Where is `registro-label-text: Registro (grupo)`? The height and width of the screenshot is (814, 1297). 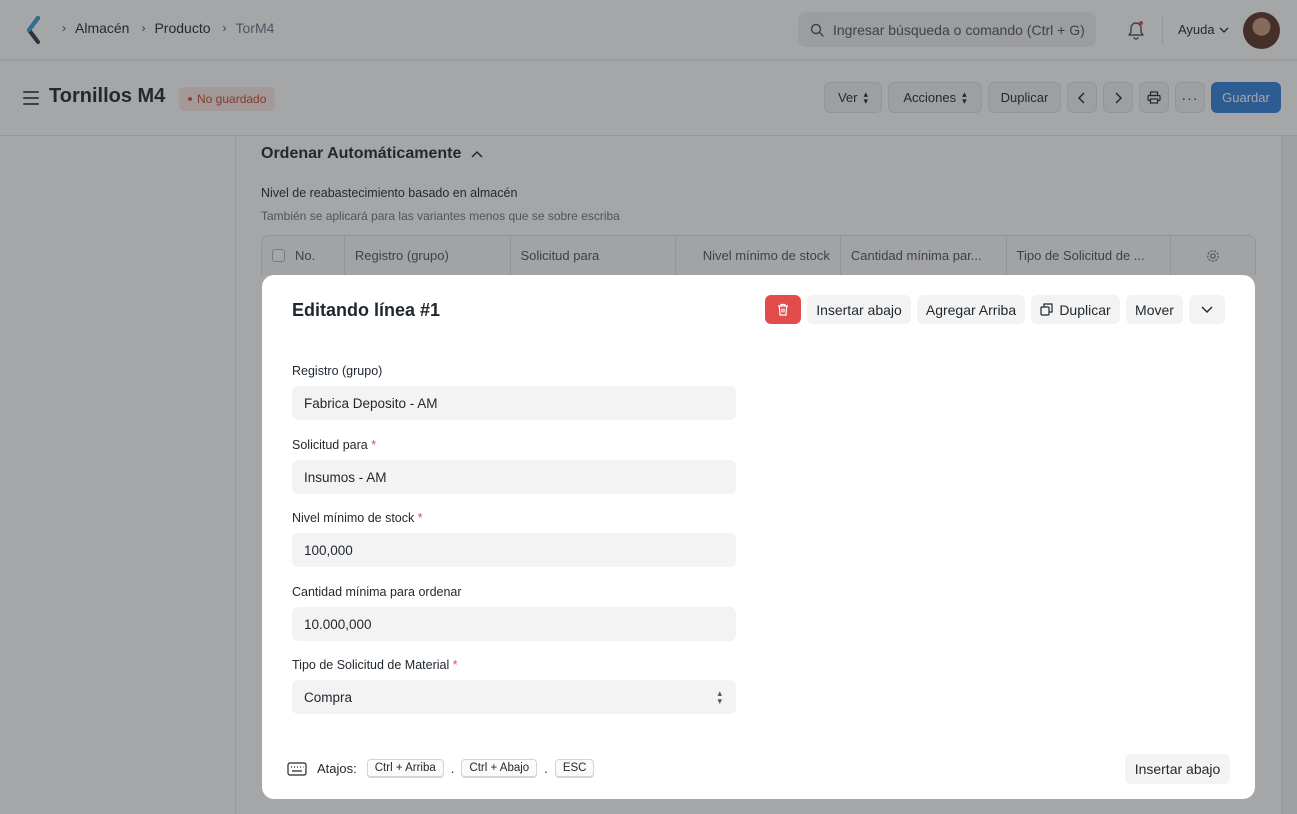
registro-label-text: Registro (grupo) is located at coordinates (337, 371).